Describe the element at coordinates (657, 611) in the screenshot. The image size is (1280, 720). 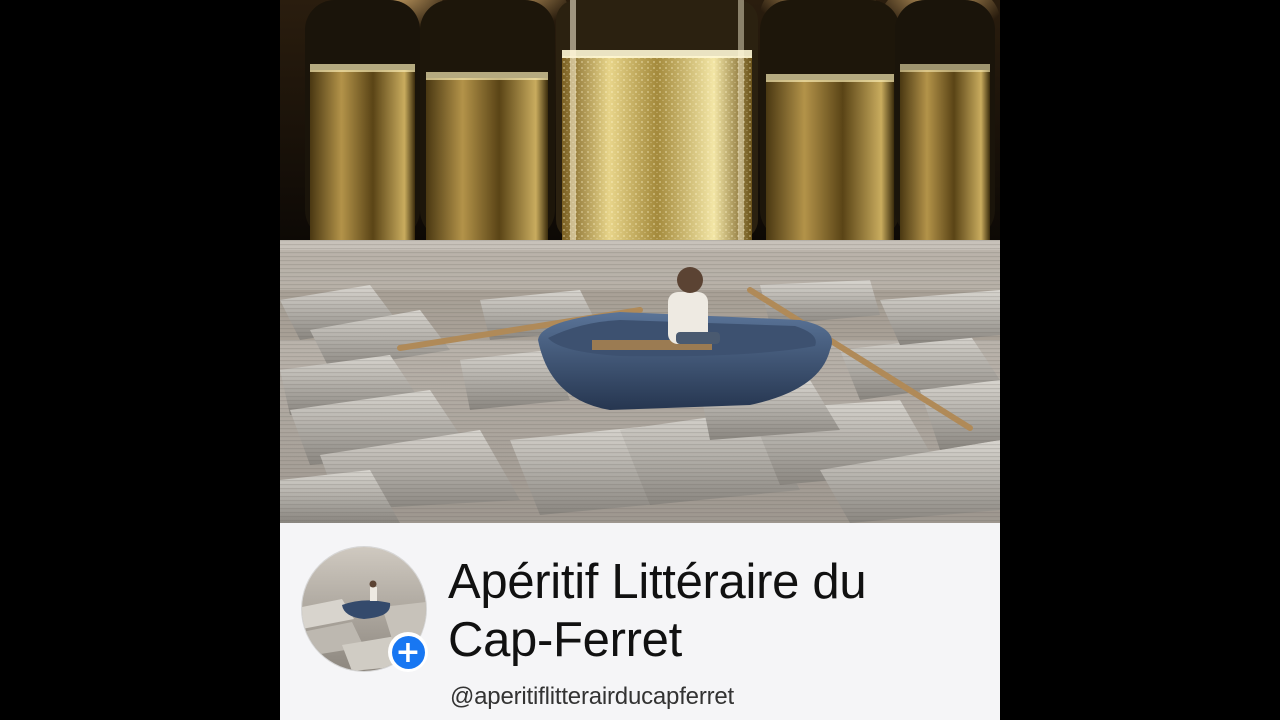
I see `page-title: Apéritif Littéraire du Cap-Ferret` at that location.